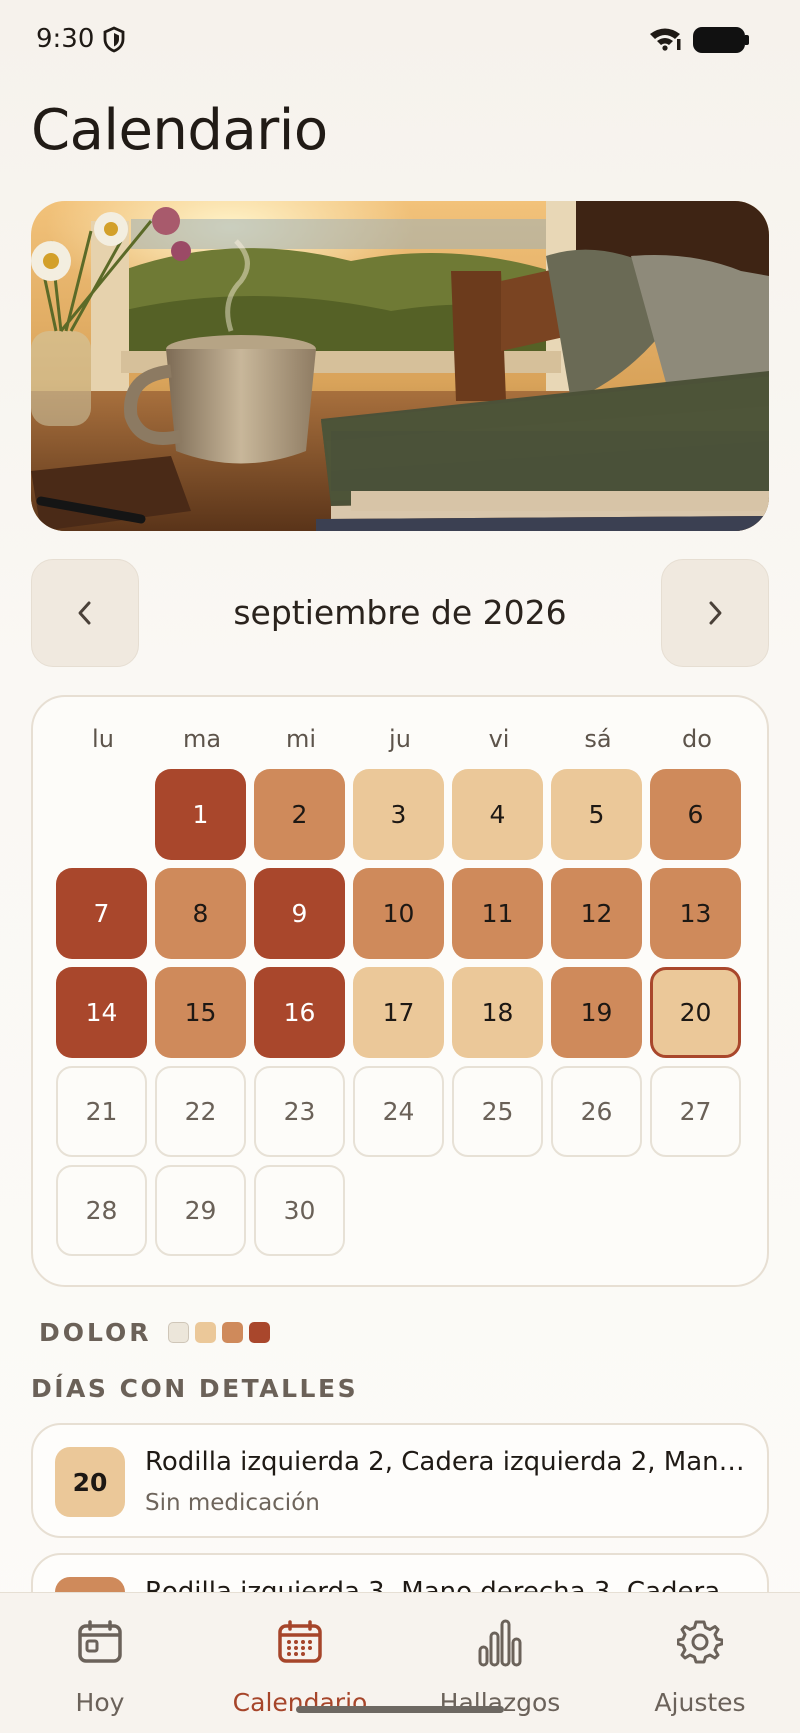  What do you see at coordinates (400, 1709) in the screenshot?
I see `home-indicator` at bounding box center [400, 1709].